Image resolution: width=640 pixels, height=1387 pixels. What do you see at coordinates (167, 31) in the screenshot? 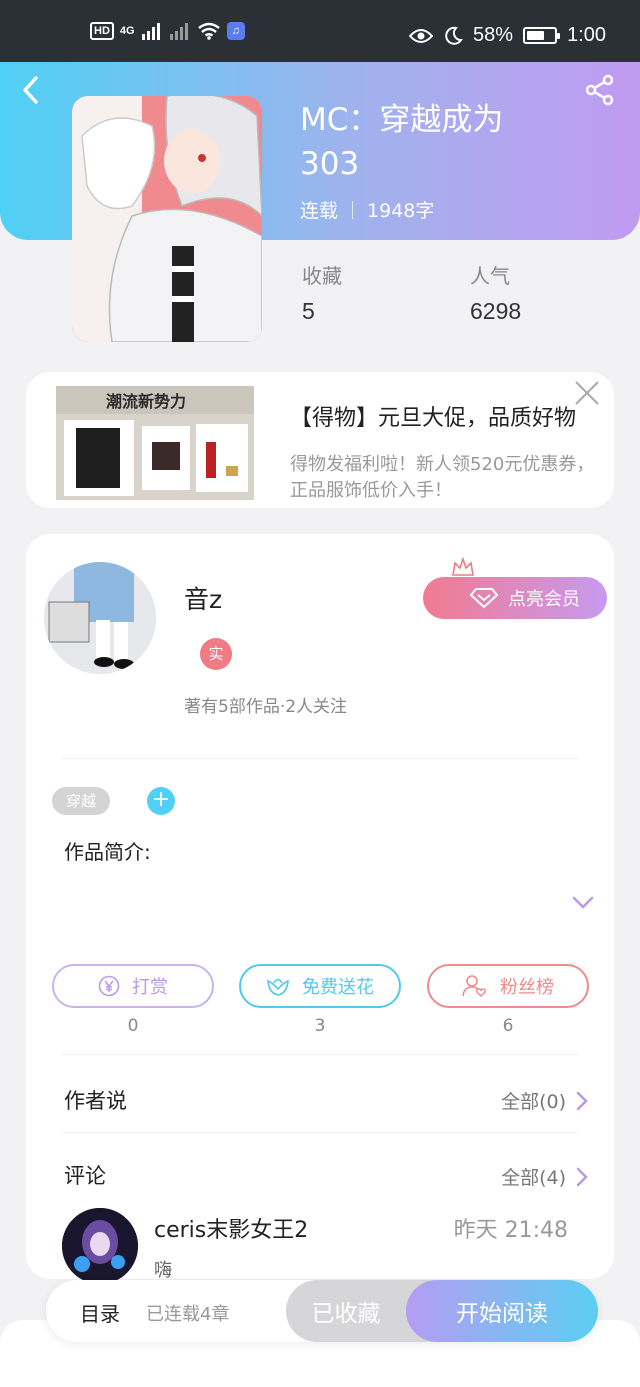
I see `status-left: HD 4G ♫` at bounding box center [167, 31].